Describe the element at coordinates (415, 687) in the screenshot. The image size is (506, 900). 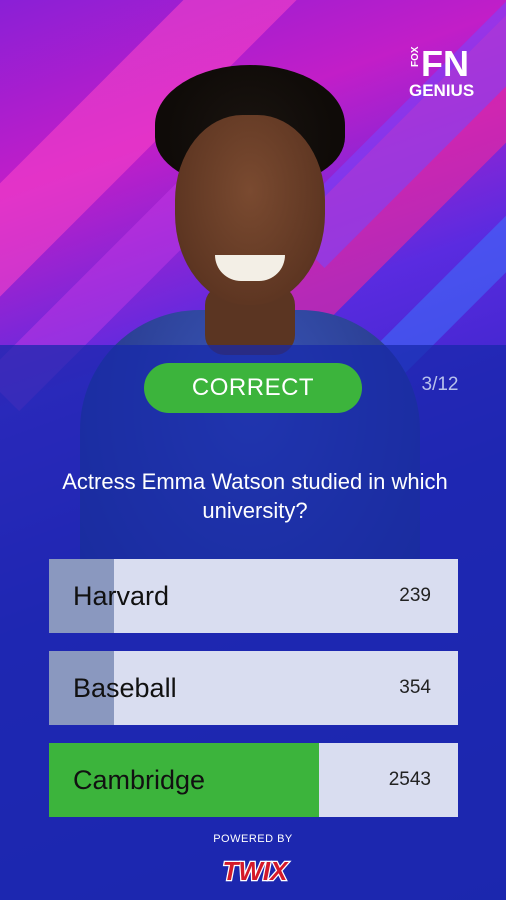
I see `answer-count: 354` at that location.